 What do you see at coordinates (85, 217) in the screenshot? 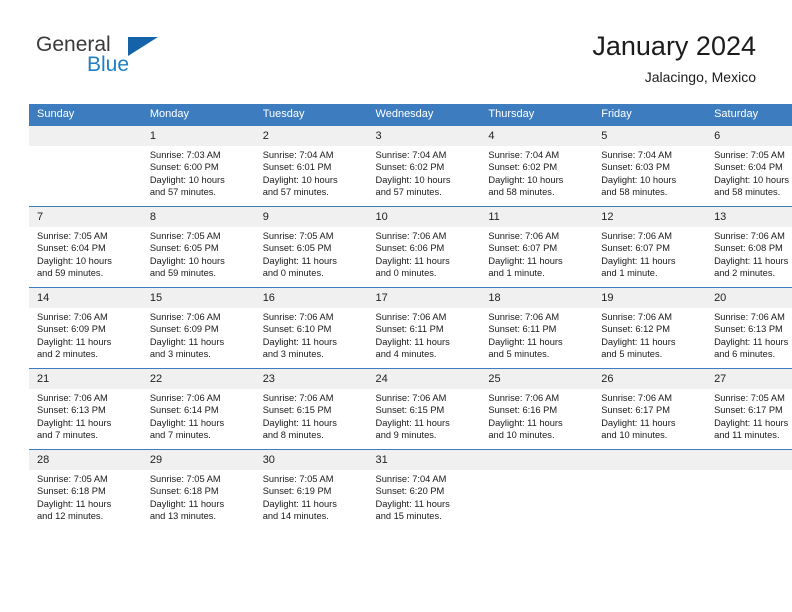
I see `day-number: 7` at bounding box center [85, 217].